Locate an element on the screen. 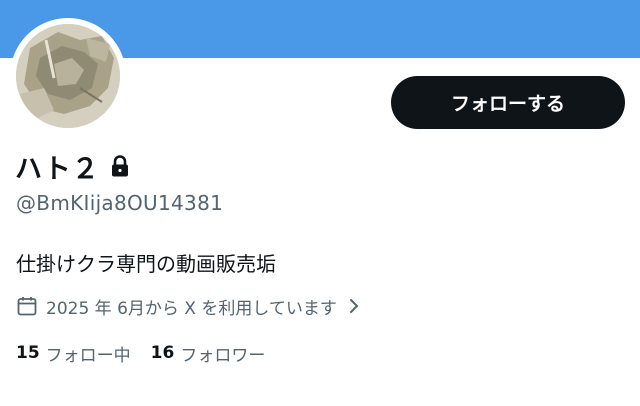  user-handle: @BmKIija8OU14381 is located at coordinates (120, 203).